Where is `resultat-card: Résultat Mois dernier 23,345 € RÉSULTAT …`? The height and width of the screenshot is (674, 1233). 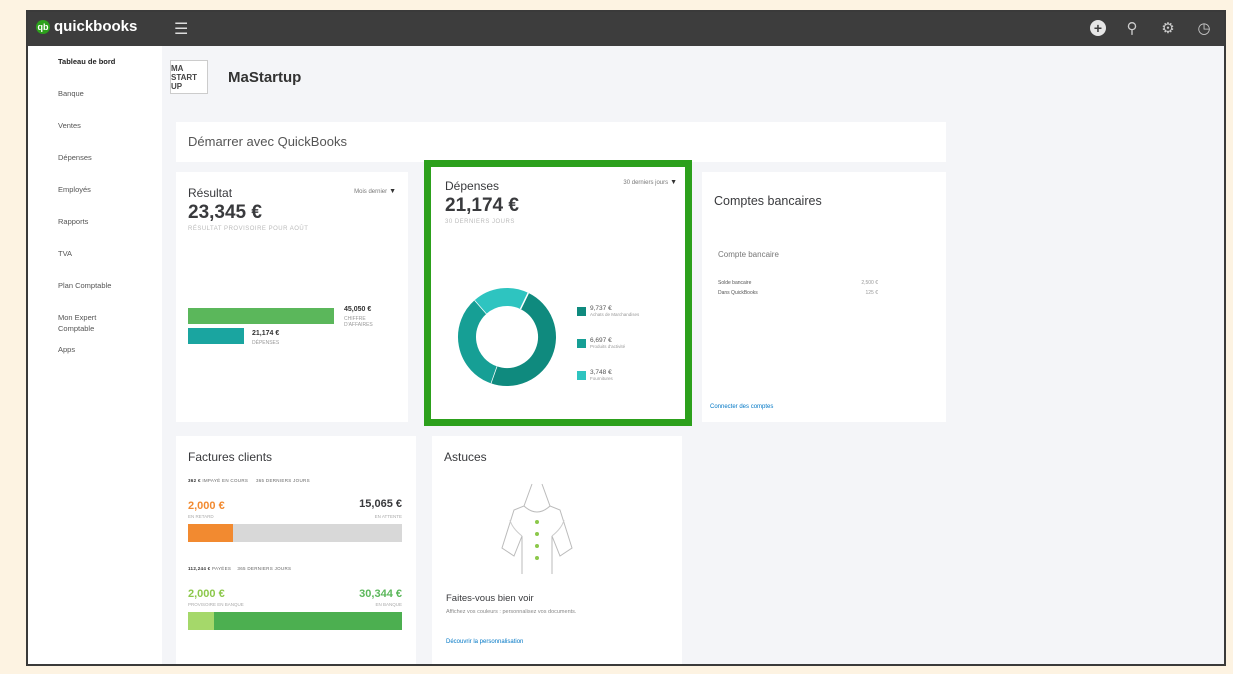 resultat-card: Résultat Mois dernier 23,345 € RÉSULTAT … is located at coordinates (292, 297).